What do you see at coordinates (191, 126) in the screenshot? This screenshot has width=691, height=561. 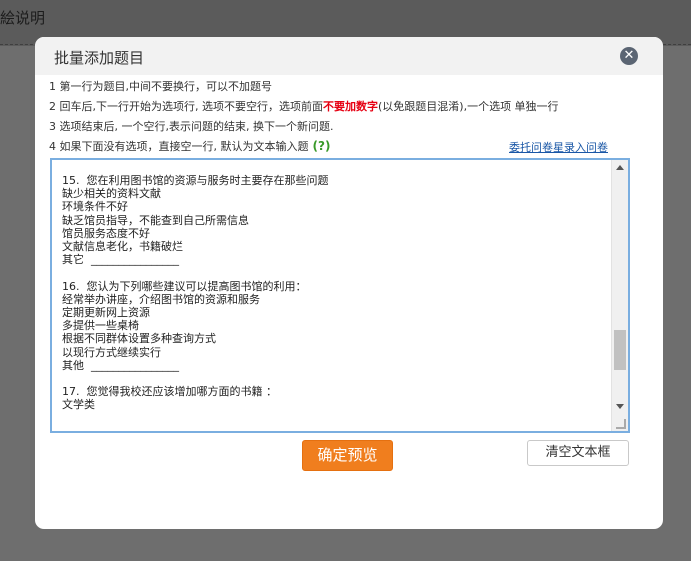 I see `instruction-line-3: 3 选项结束后, 一个空行,表示问题的结束, 换下一个新问题.` at bounding box center [191, 126].